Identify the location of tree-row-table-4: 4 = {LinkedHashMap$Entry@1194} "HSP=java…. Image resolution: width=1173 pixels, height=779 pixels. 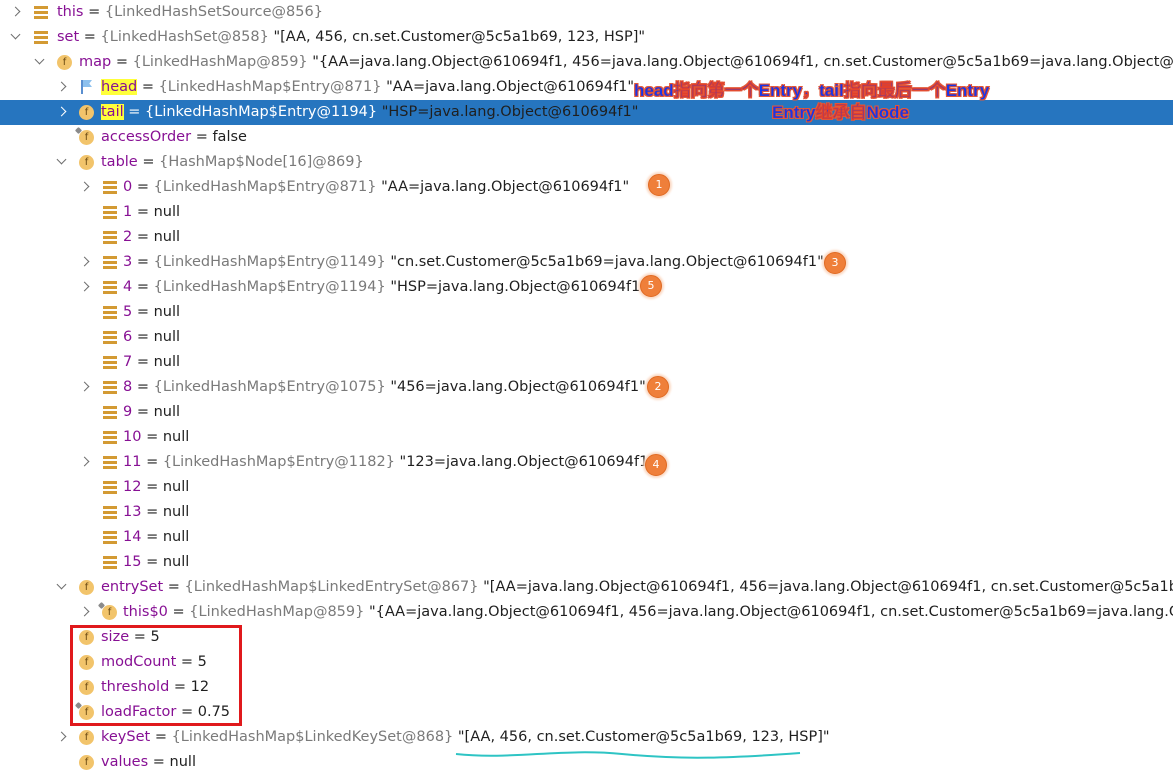
(586, 287).